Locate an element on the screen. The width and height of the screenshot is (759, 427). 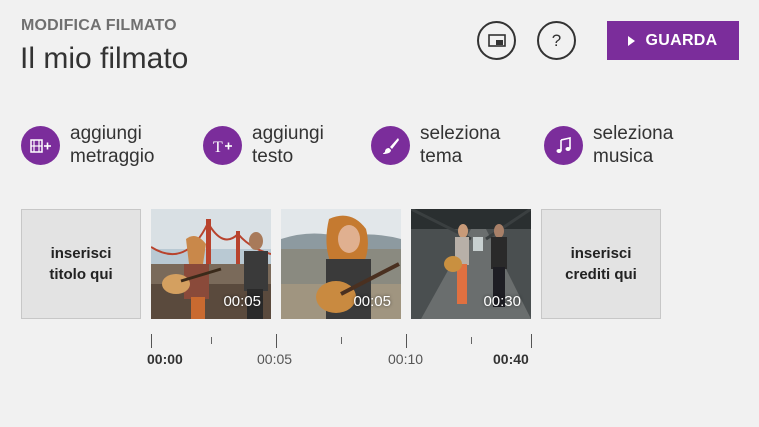
select-music-button: seleziona musica is located at coordinates (608, 145).